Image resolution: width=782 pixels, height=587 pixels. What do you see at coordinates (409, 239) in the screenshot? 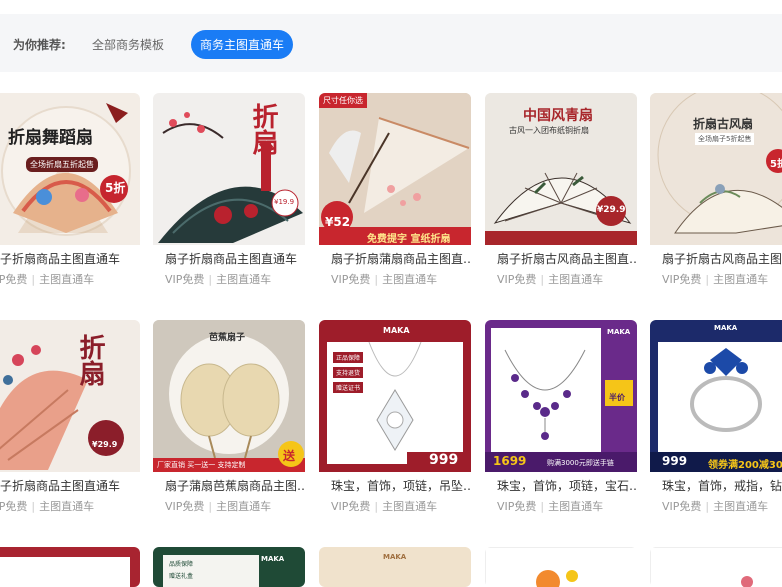
I see `thumb-heading: 免费提字 宣纸折扇` at bounding box center [409, 239].